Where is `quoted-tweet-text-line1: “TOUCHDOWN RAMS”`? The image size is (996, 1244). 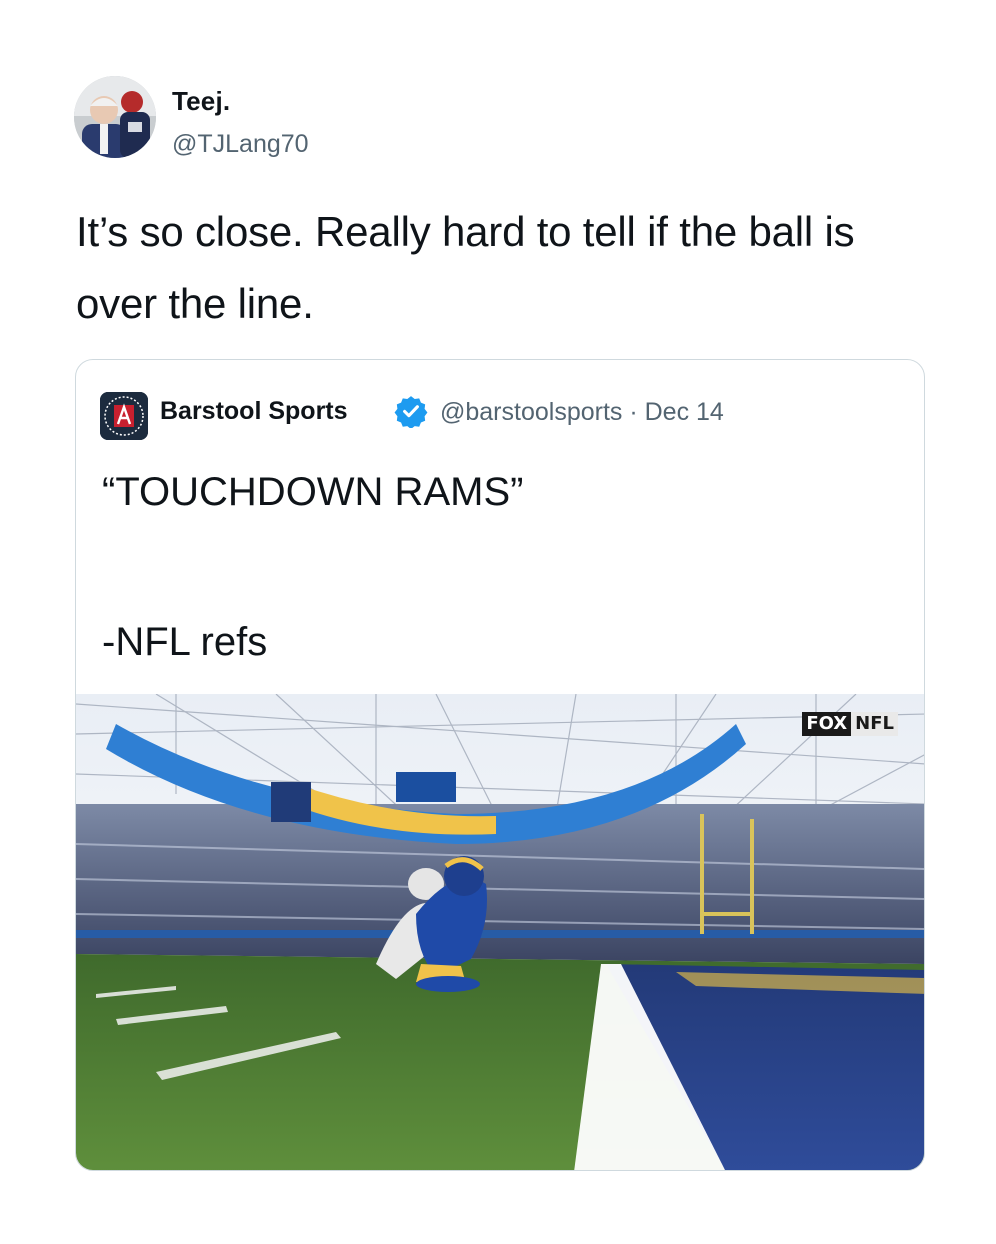 quoted-tweet-text-line1: “TOUCHDOWN RAMS” is located at coordinates (313, 492).